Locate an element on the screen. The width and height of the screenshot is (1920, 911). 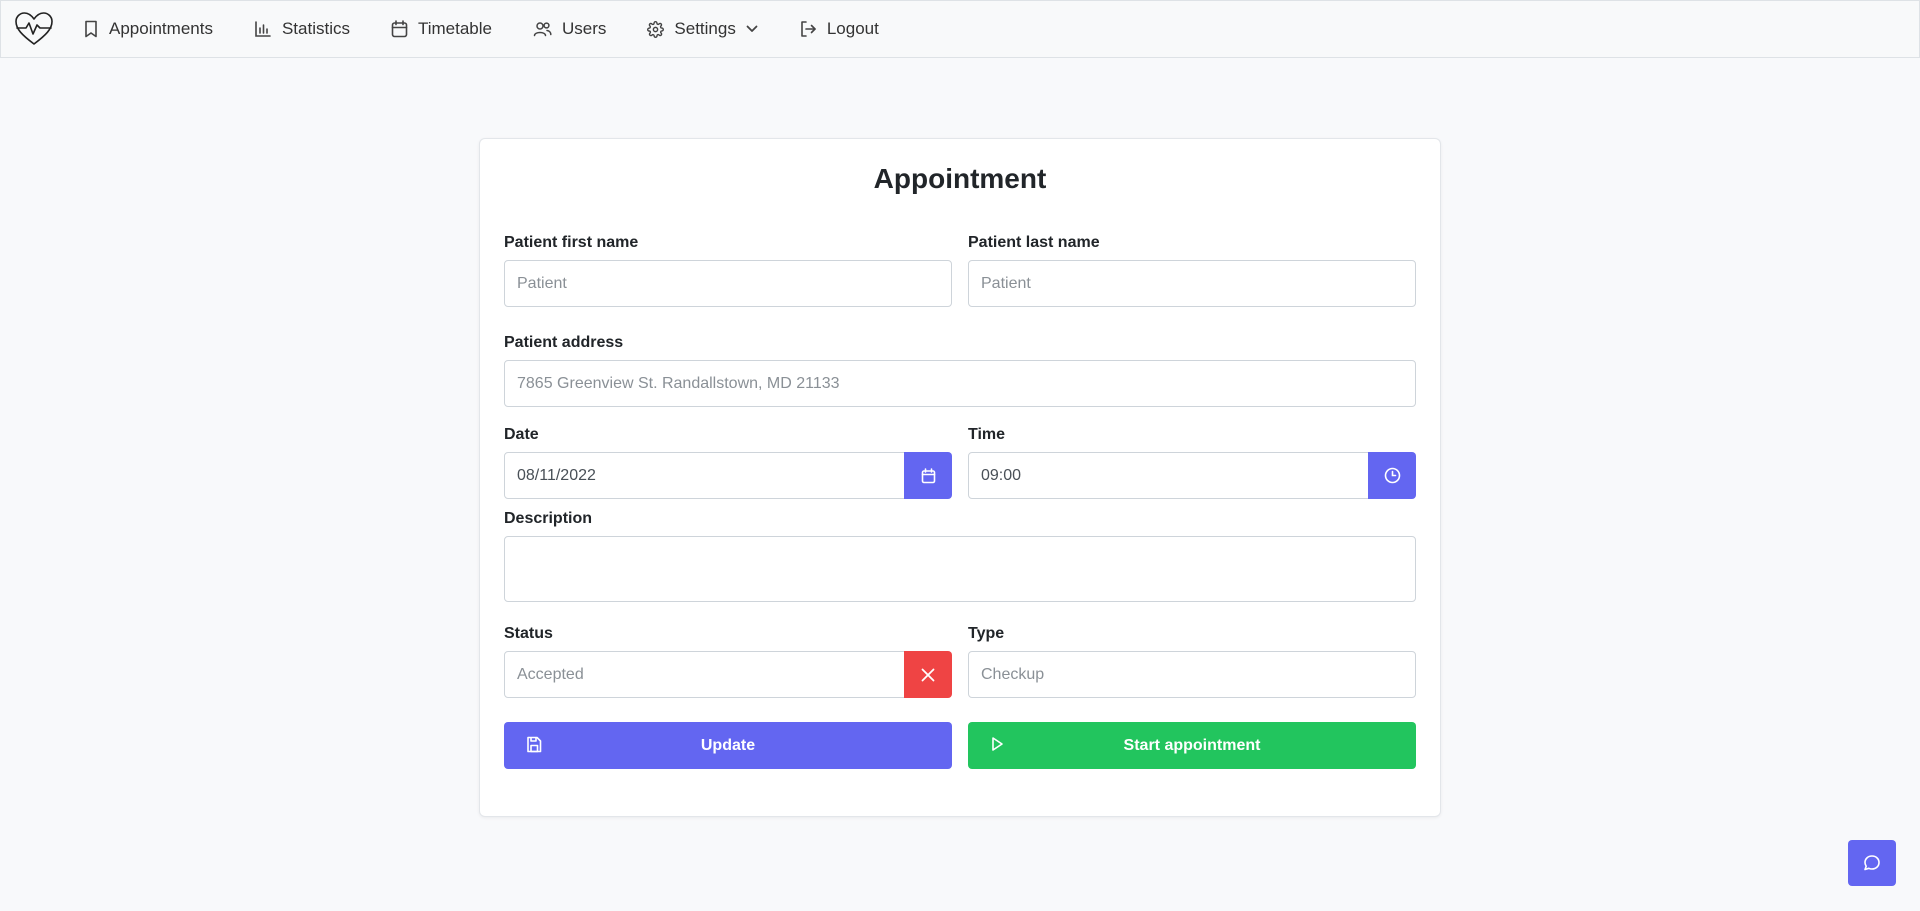
chat-bubble-icon is located at coordinates (1872, 863).